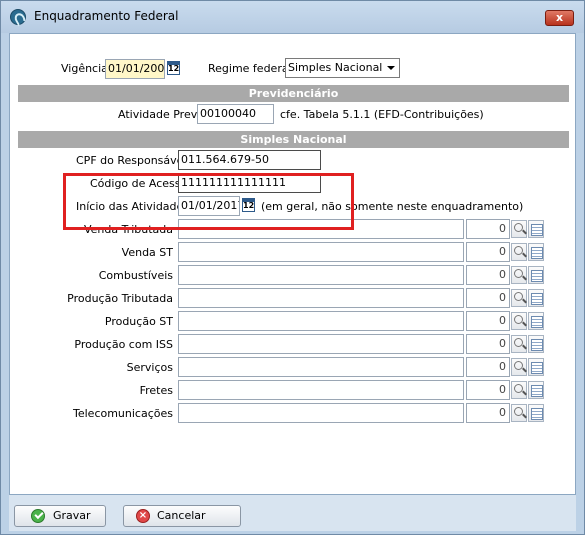 The height and width of the screenshot is (535, 585). Describe the element at coordinates (135, 69) in the screenshot. I see `vigencia-input: 01/01/2007` at that location.